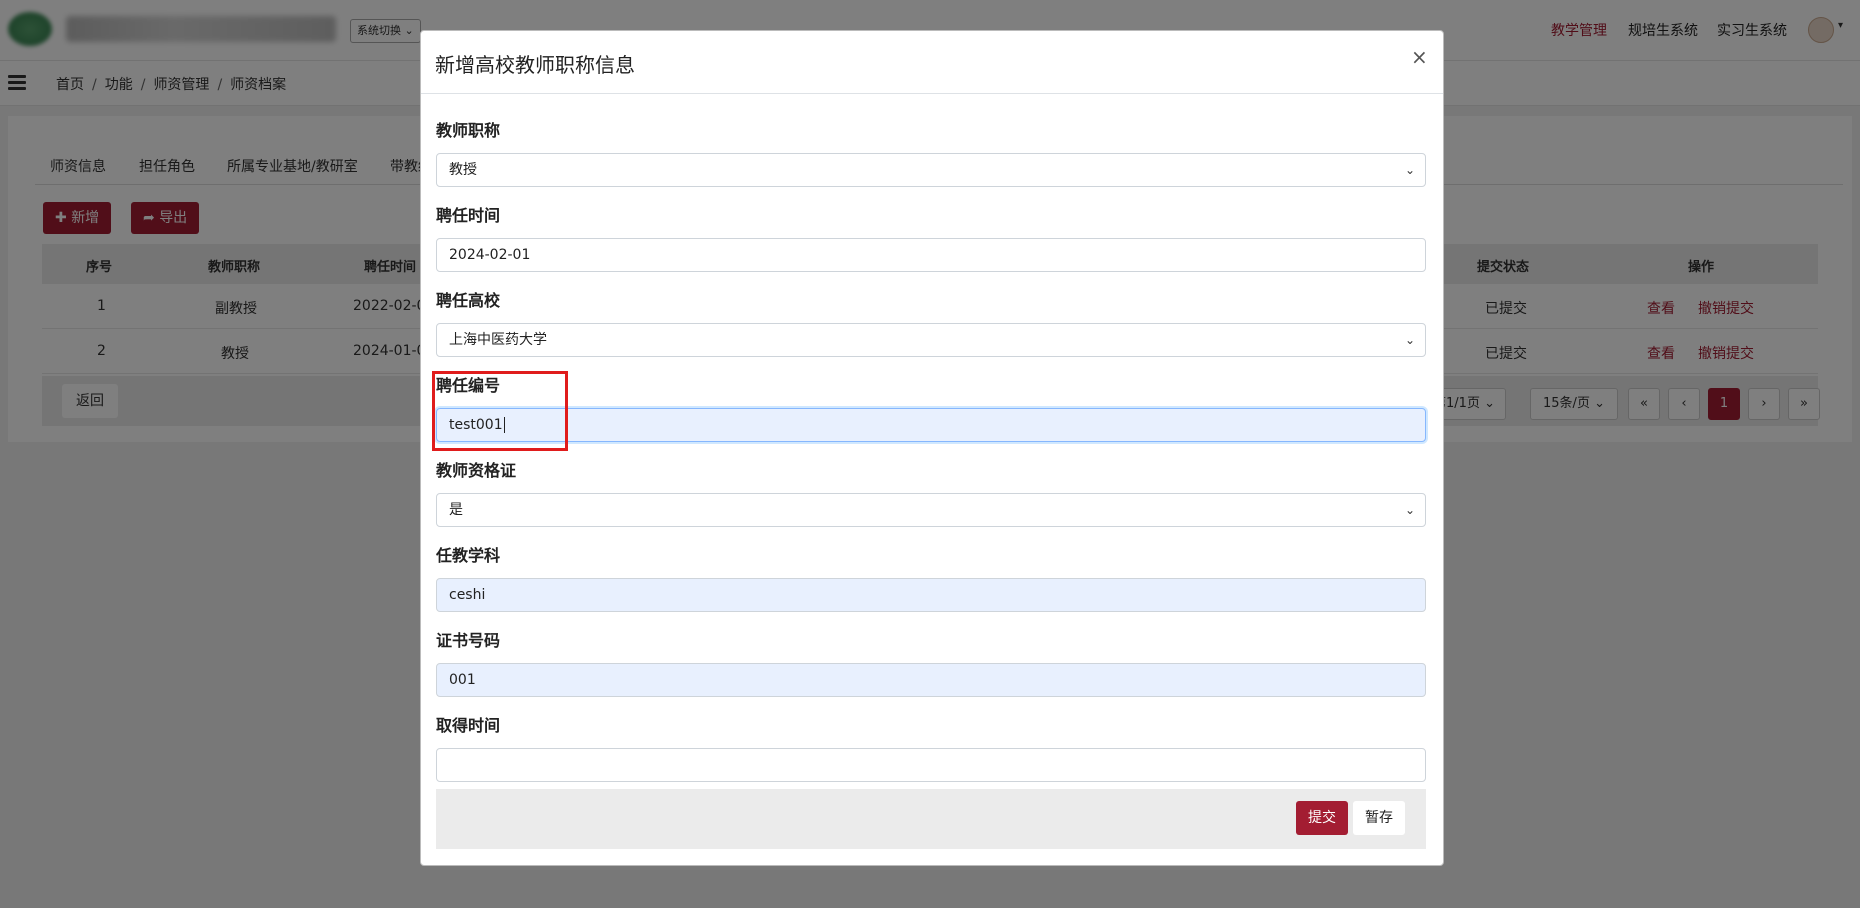 The image size is (1860, 908). I want to click on modal-footer: 提交 暂存, so click(931, 819).